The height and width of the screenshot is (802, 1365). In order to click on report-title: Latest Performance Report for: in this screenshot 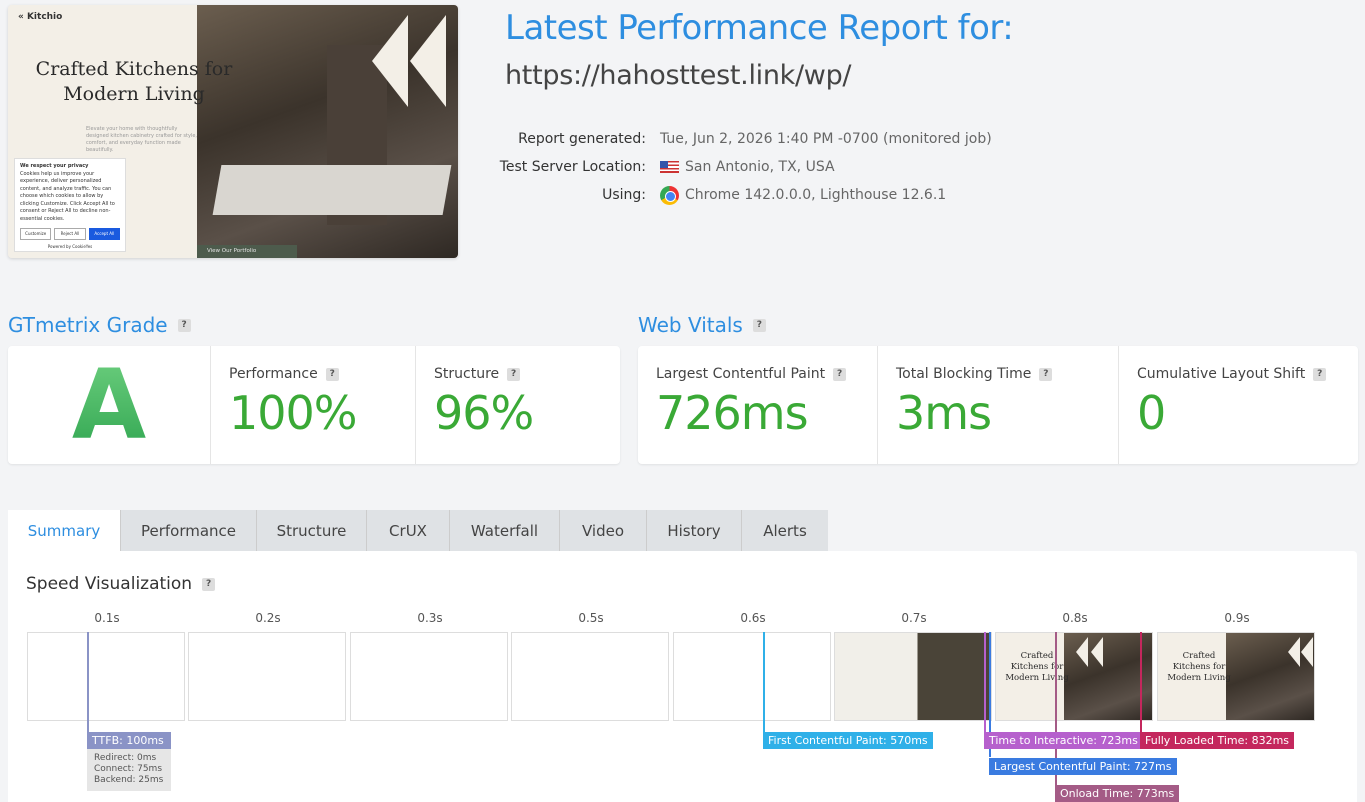, I will do `click(759, 28)`.